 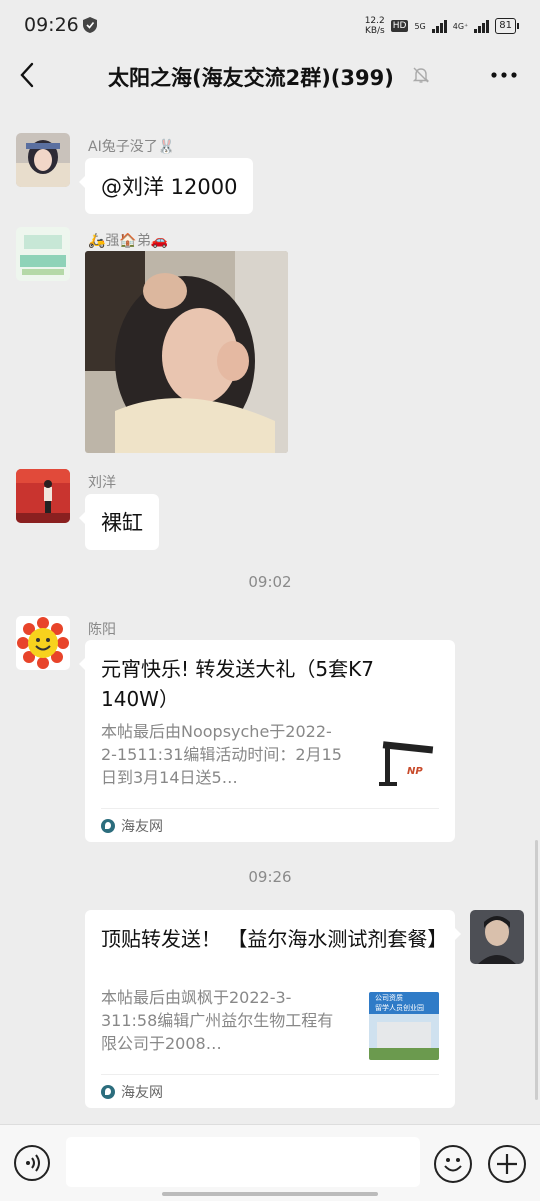 What do you see at coordinates (420, 26) in the screenshot?
I see `net-type-1: 5G` at bounding box center [420, 26].